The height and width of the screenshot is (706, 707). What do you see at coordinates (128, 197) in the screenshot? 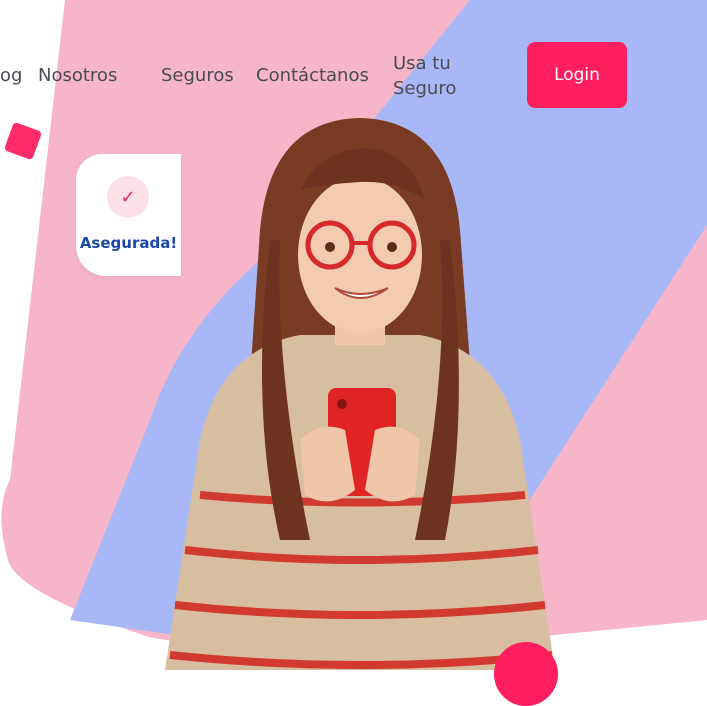
I see `check-icon: ✓` at bounding box center [128, 197].